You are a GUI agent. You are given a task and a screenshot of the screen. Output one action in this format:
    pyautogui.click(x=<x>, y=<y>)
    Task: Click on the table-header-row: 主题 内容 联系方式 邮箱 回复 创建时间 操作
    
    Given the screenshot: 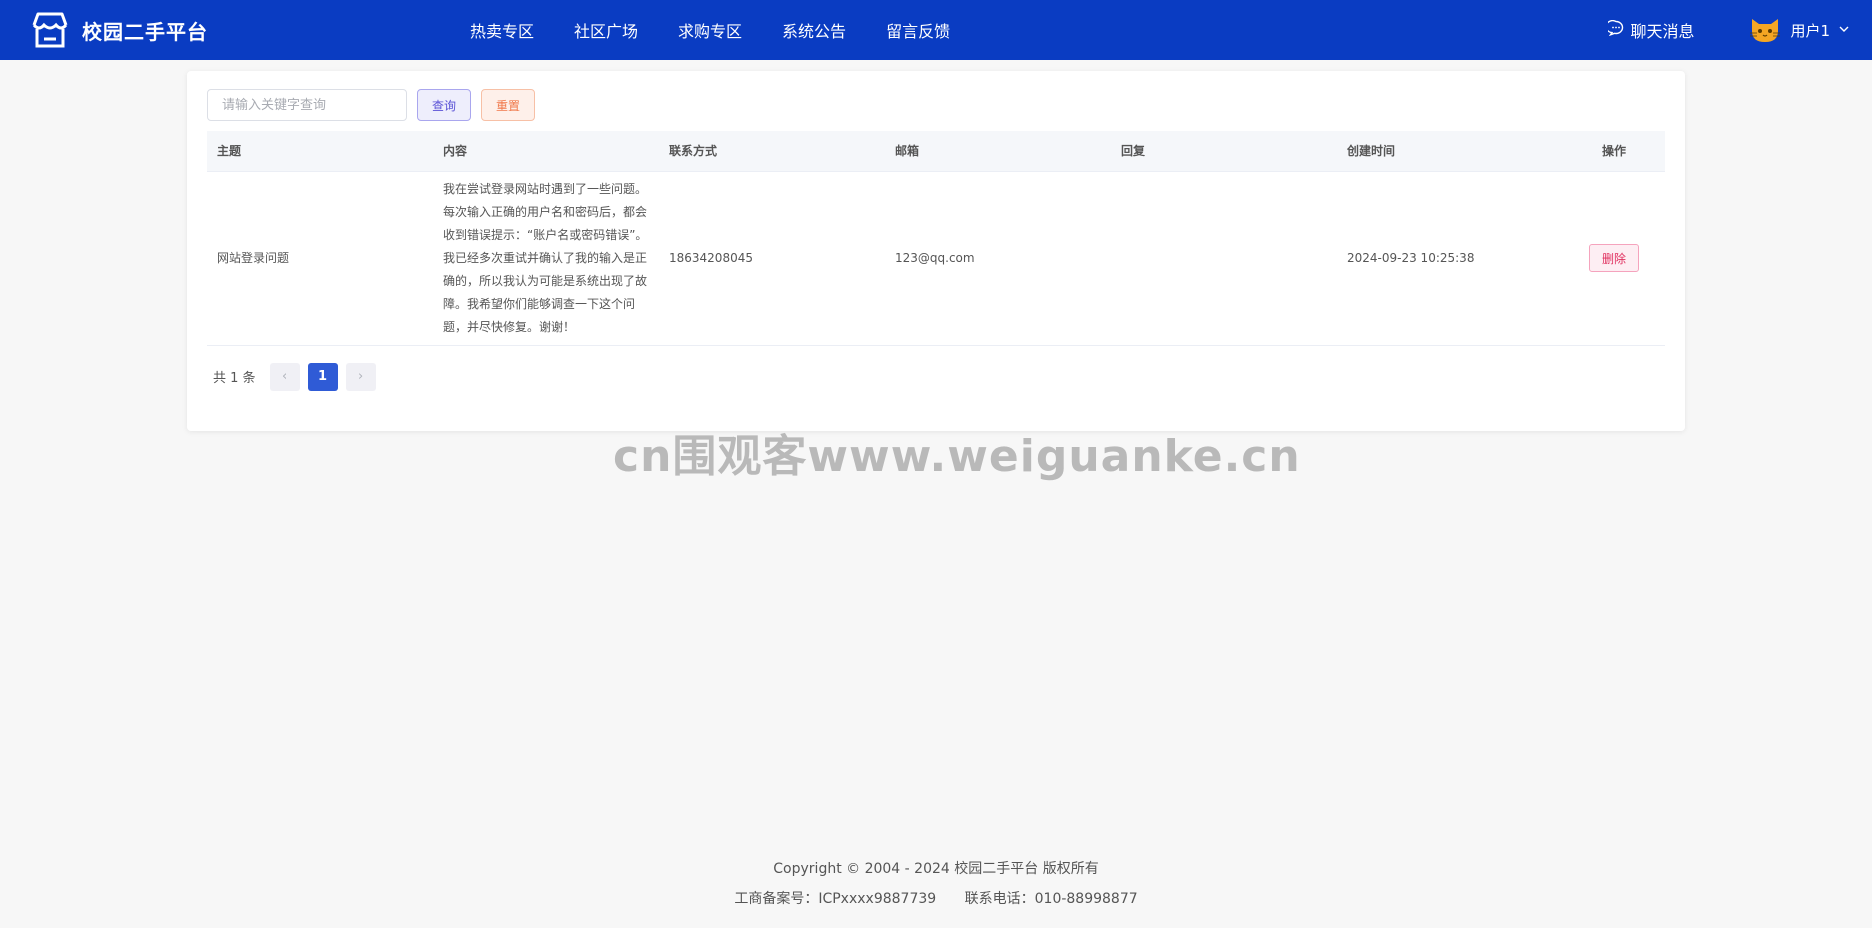 What is the action you would take?
    pyautogui.click(x=936, y=151)
    